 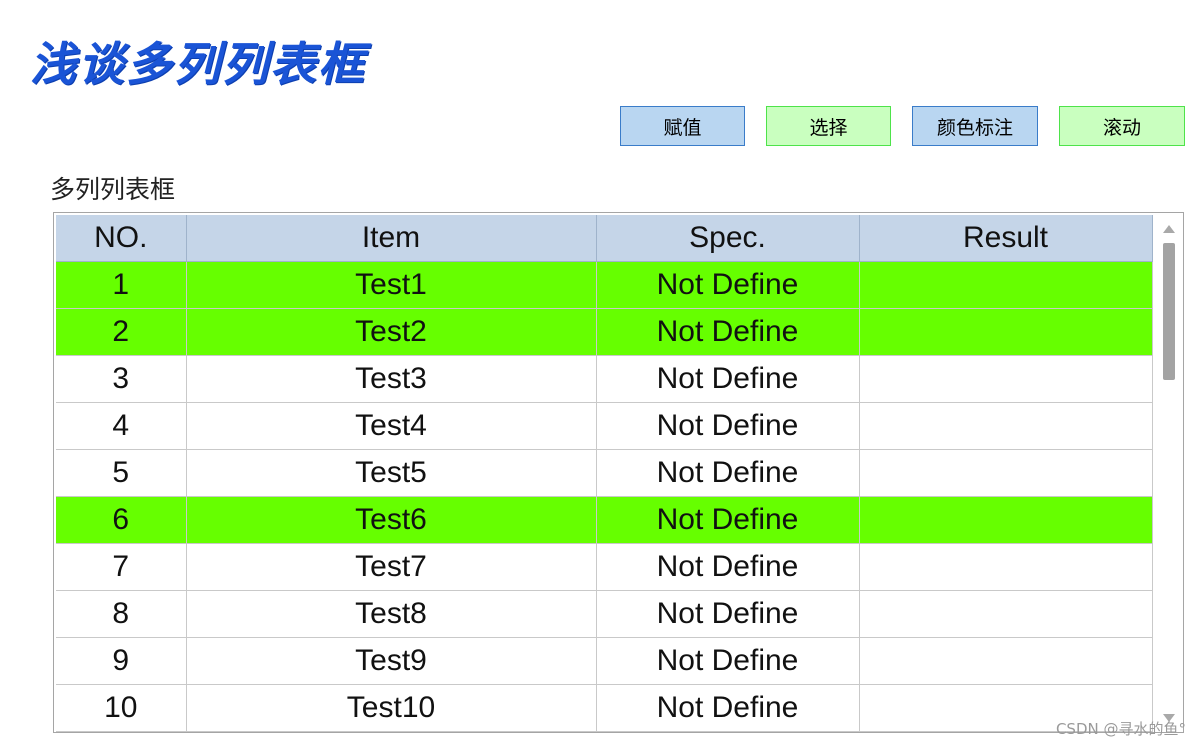 What do you see at coordinates (391, 520) in the screenshot?
I see `cell-item: Test6` at bounding box center [391, 520].